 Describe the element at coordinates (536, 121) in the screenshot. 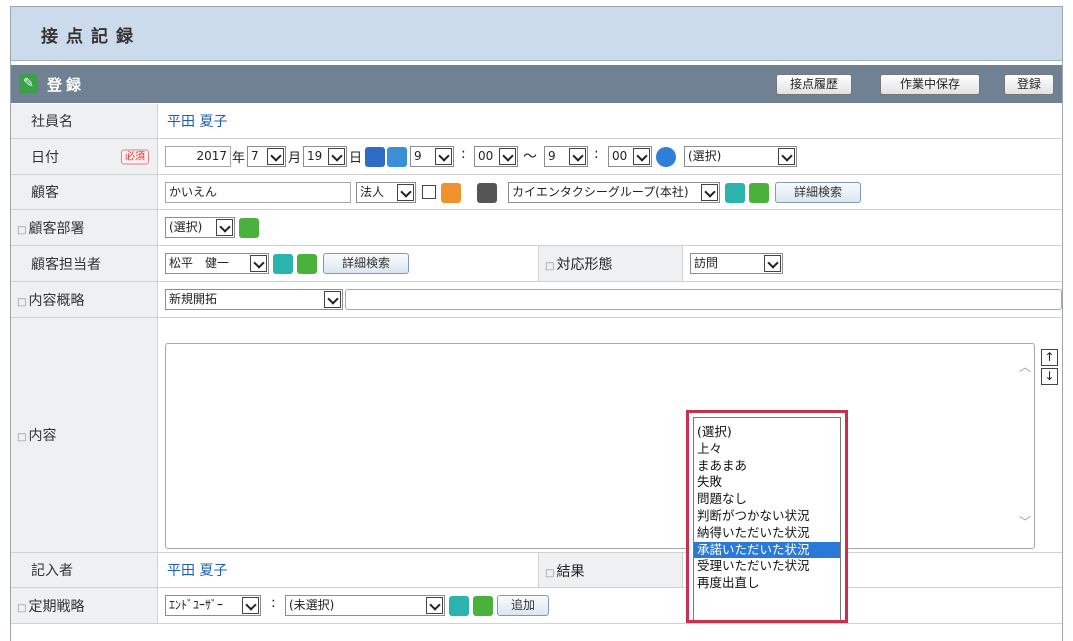

I see `row-employee: 社員名 平田 夏子` at that location.